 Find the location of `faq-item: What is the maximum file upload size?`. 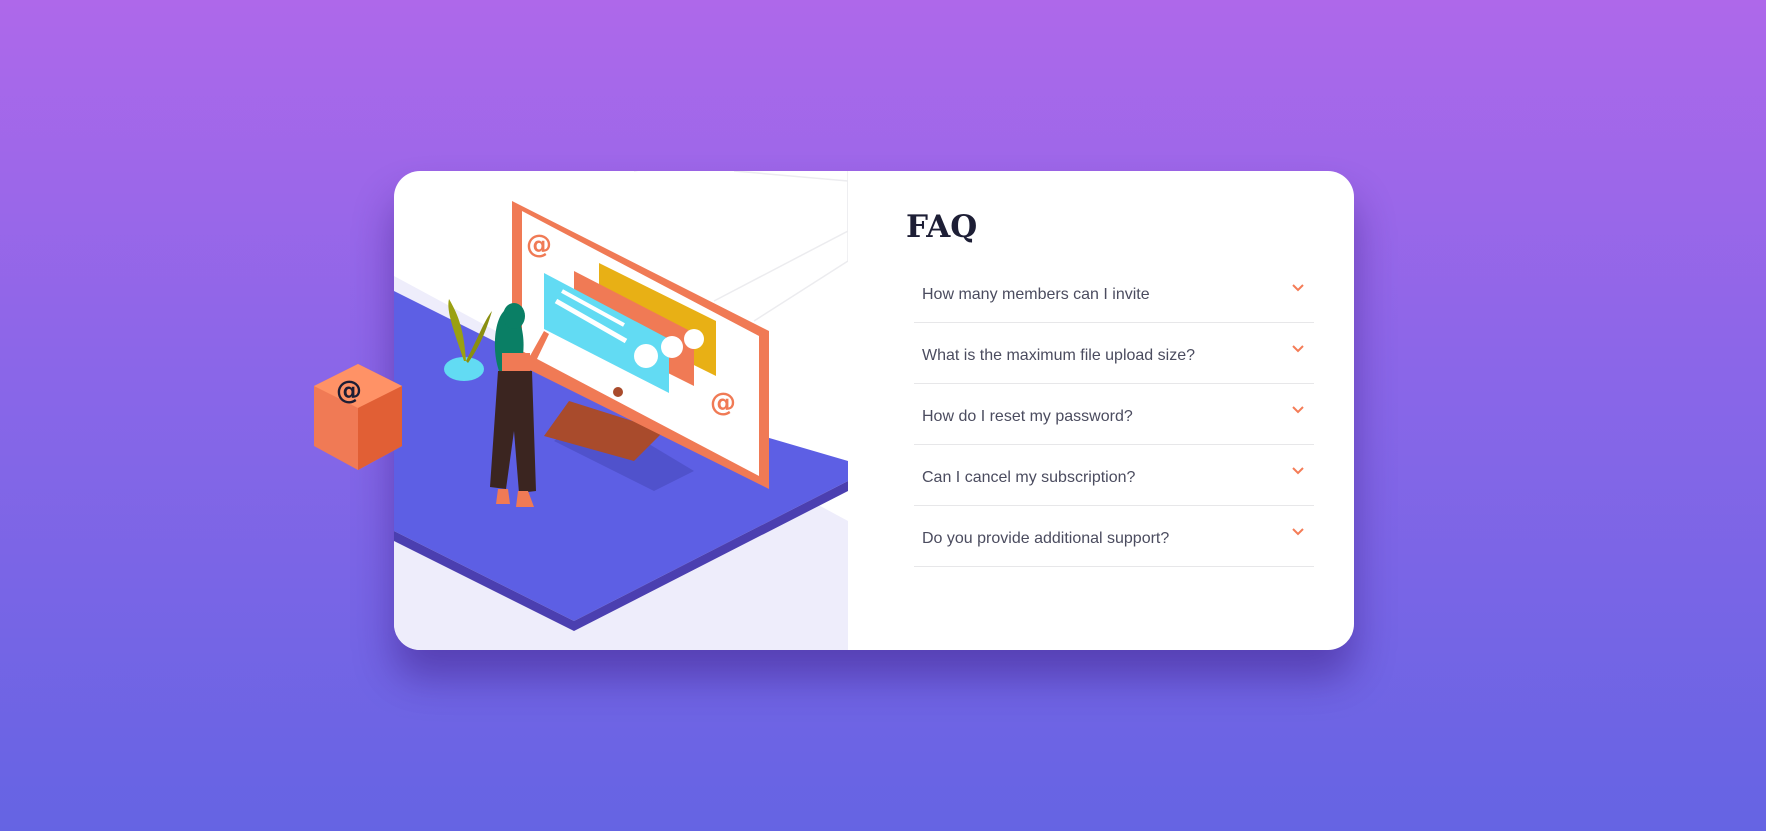

faq-item: What is the maximum file upload size? is located at coordinates (1114, 353).